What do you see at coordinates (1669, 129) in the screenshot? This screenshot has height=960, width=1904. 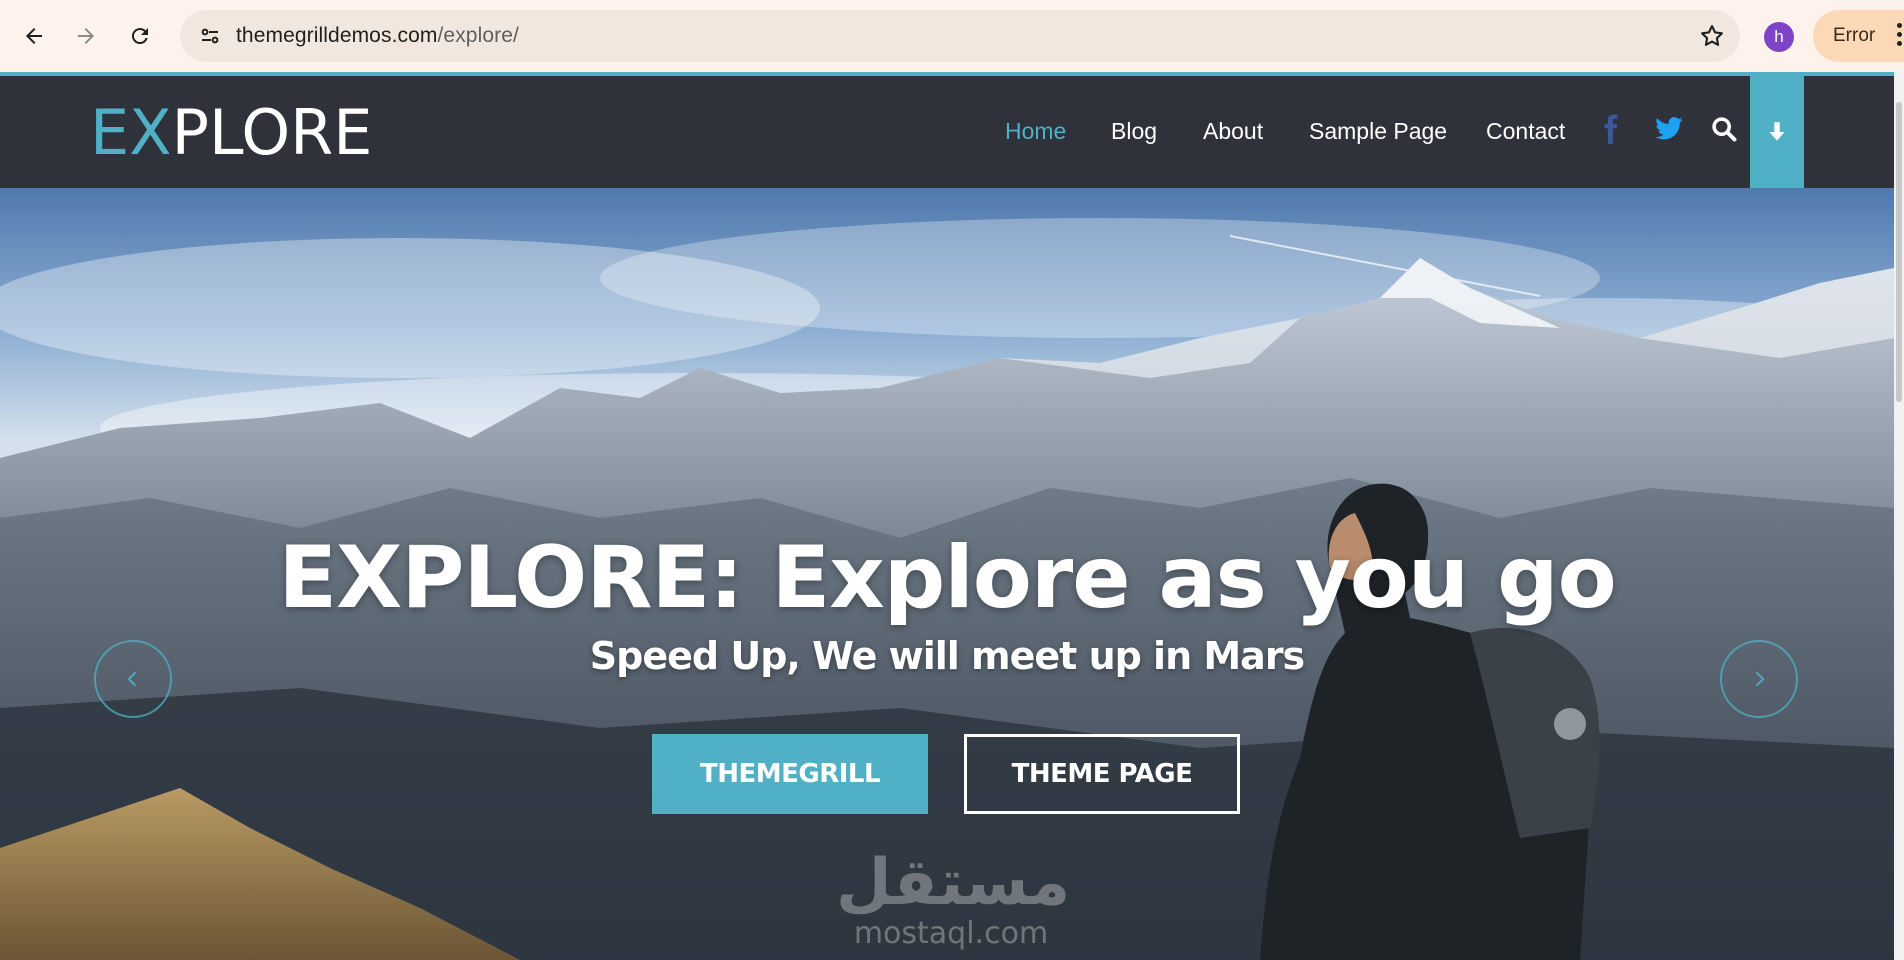 I see `twitter-icon` at bounding box center [1669, 129].